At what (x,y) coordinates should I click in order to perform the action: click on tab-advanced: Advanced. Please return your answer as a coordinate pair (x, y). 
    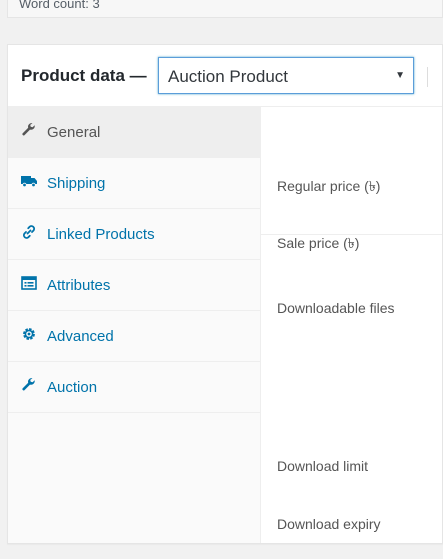
    Looking at the image, I should click on (134, 336).